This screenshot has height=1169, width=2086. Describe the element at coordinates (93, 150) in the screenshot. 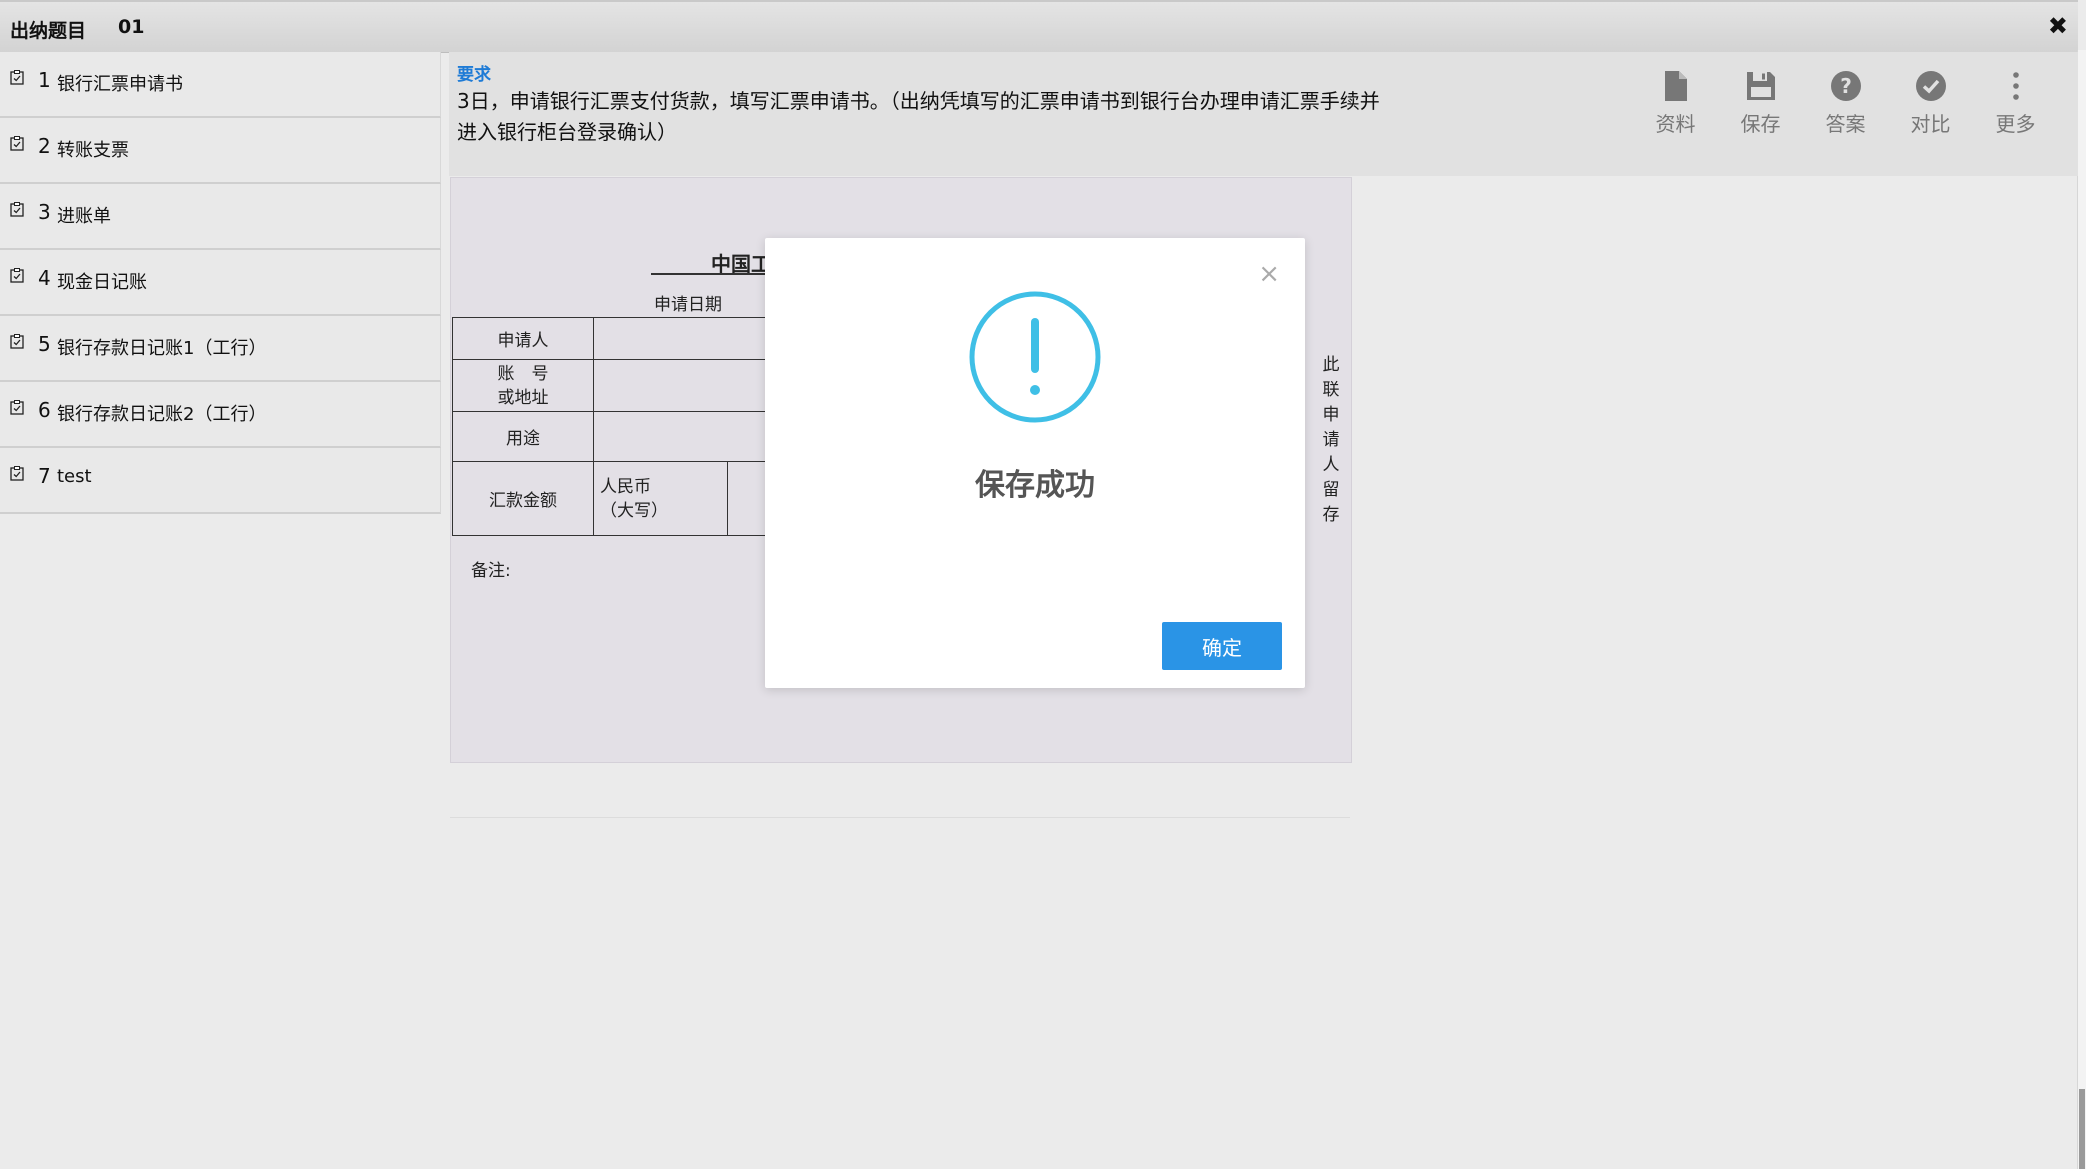

I see `sidebar-item-label: 转账支票` at that location.